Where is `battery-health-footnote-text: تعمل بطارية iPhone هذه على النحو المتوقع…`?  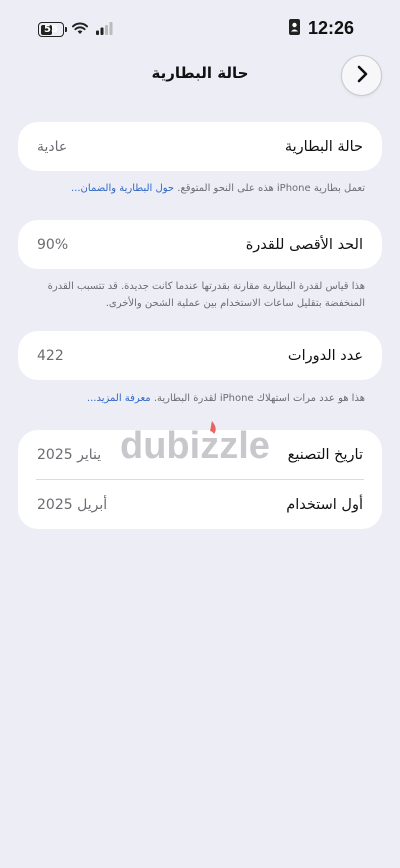
battery-health-footnote-text: تعمل بطارية iPhone هذه على النحو المتوقع… is located at coordinates (271, 188).